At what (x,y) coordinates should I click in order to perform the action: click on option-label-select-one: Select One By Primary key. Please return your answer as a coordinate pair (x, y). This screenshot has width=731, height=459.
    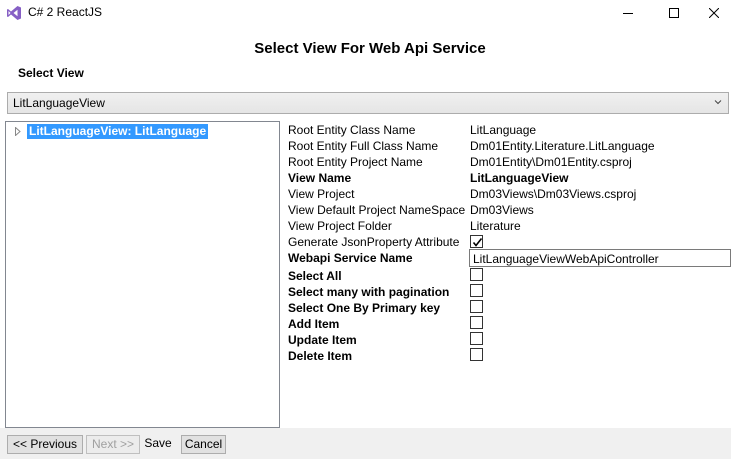
    Looking at the image, I should click on (364, 308).